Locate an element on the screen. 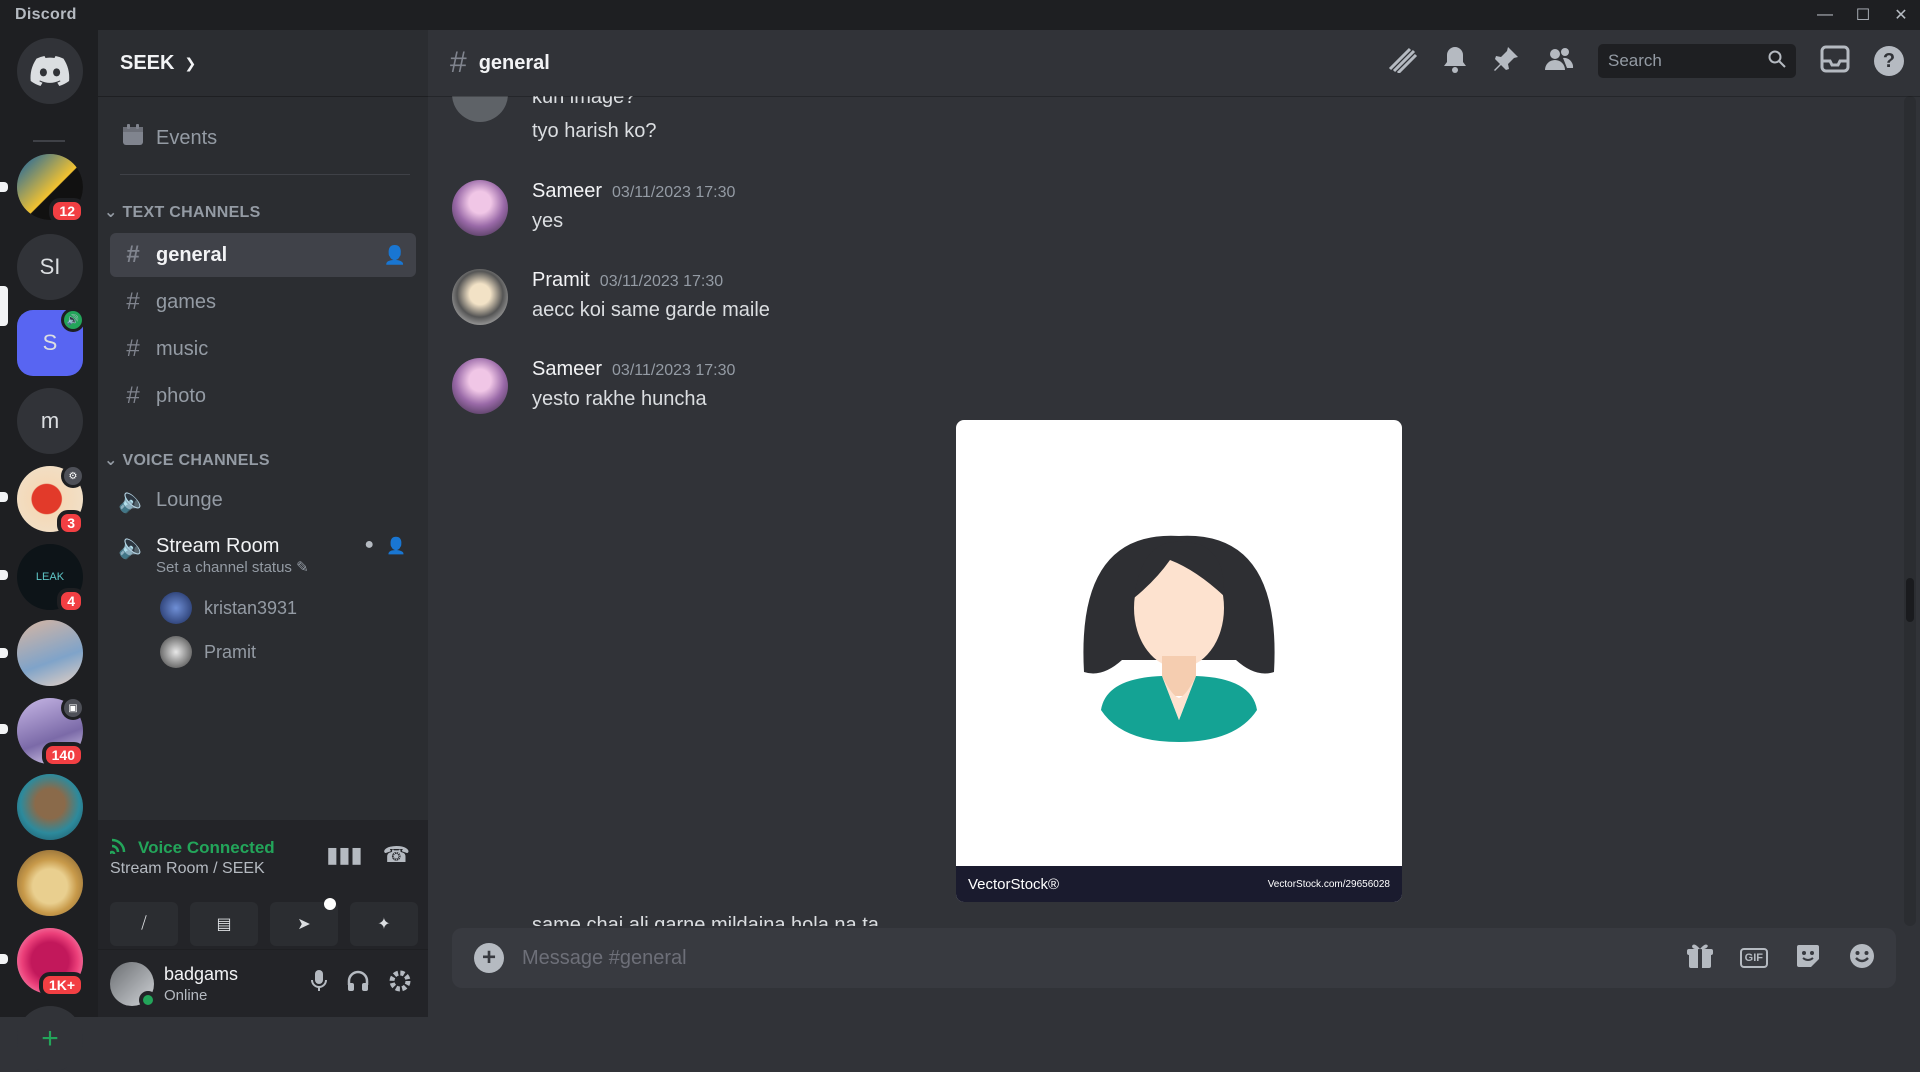 The image size is (1920, 1072). server-name: SEEK is located at coordinates (147, 62).